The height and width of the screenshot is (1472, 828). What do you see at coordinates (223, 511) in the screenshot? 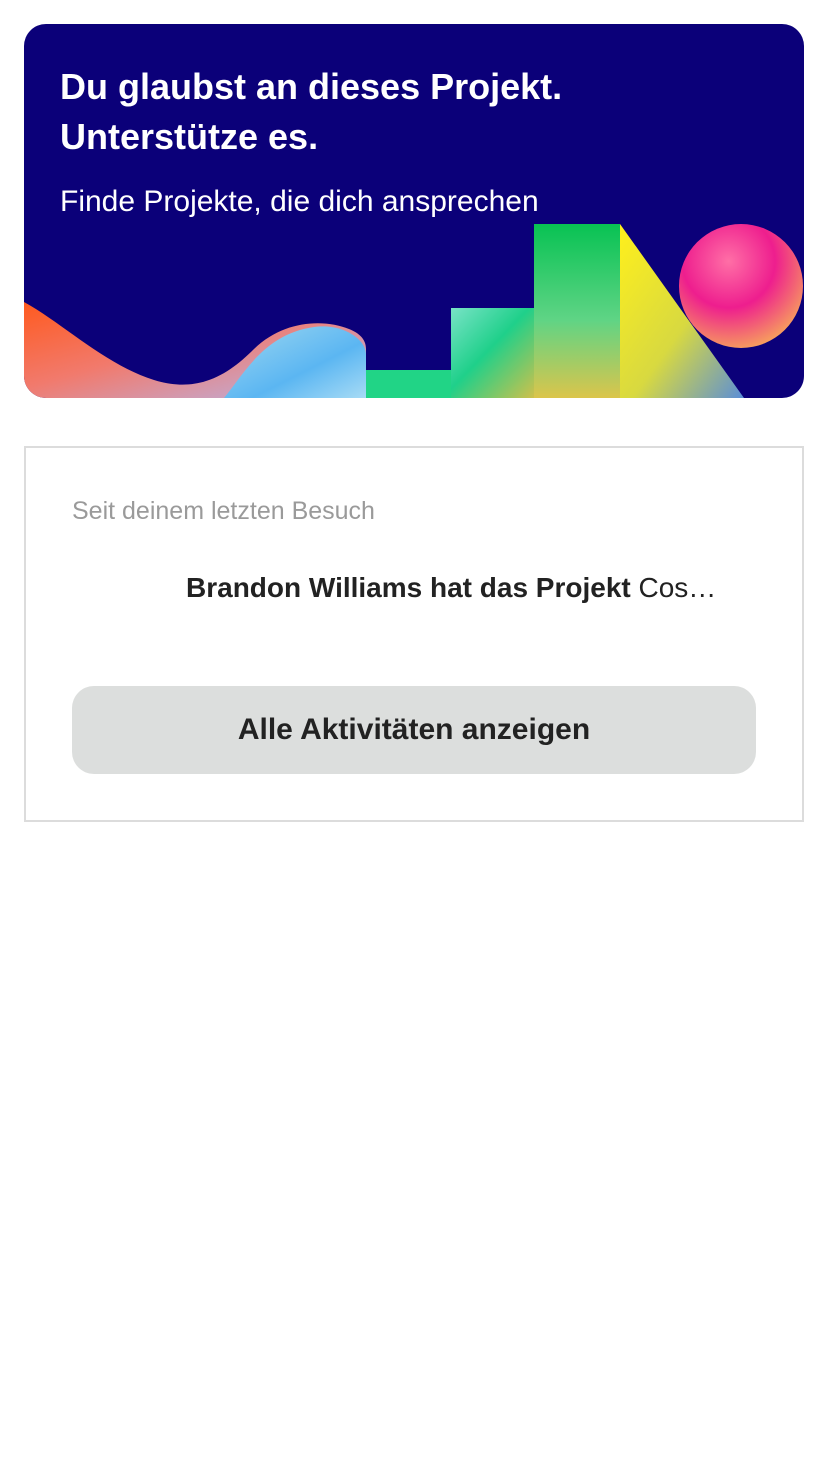
I see `activity-heading: Seit deinem letzten Besuch` at bounding box center [223, 511].